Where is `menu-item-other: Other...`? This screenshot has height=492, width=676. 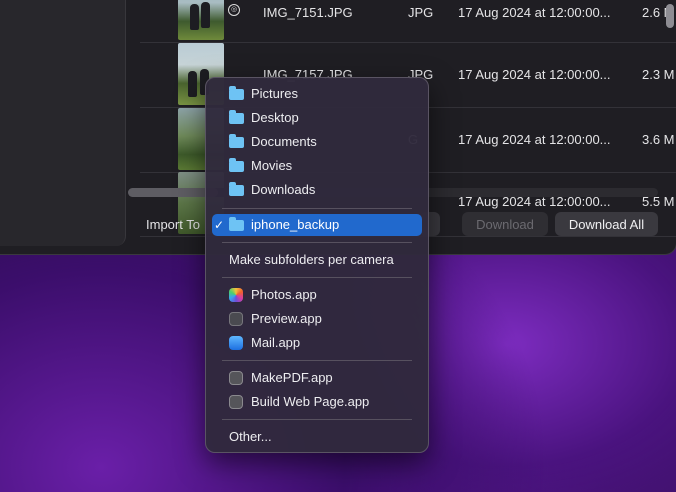 menu-item-other: Other... is located at coordinates (317, 437).